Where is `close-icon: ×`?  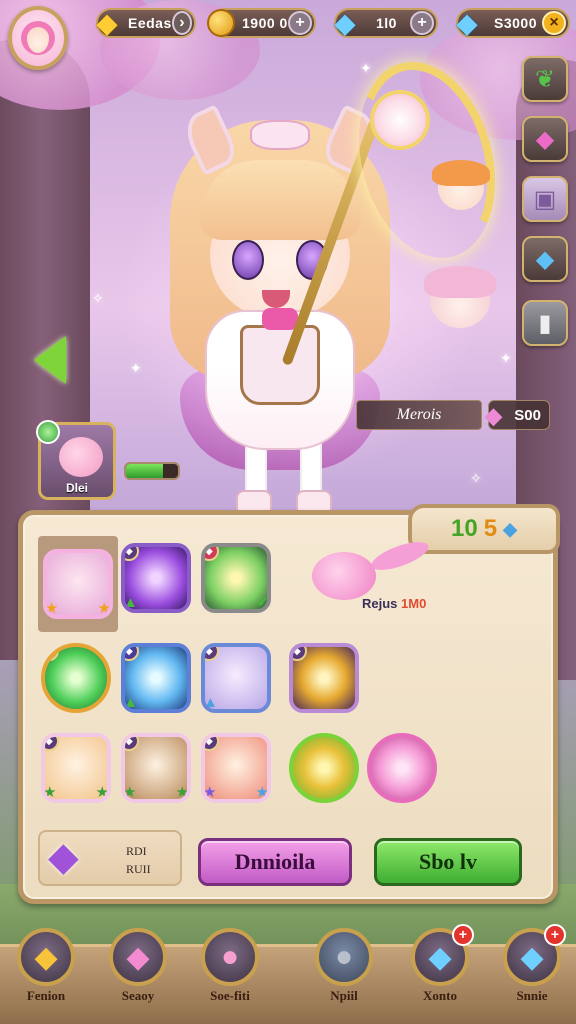
close-icon: × is located at coordinates (554, 23).